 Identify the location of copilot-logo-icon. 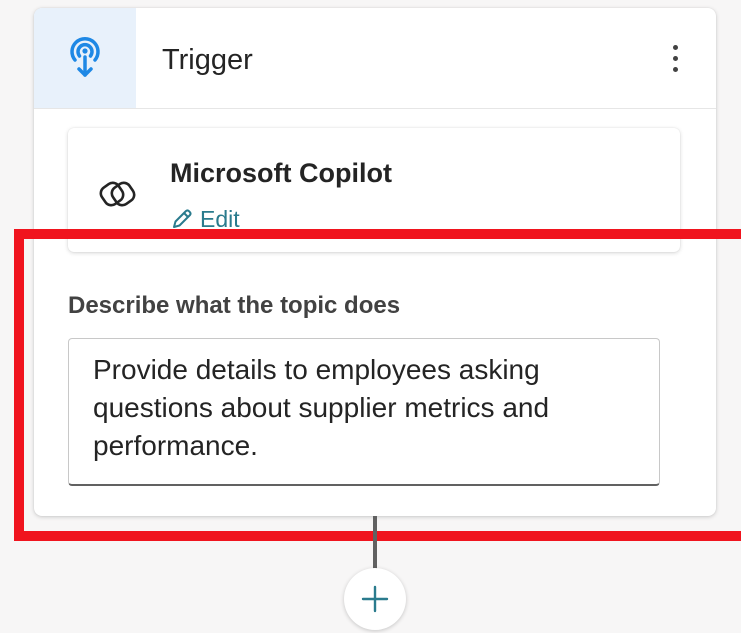
(117, 194).